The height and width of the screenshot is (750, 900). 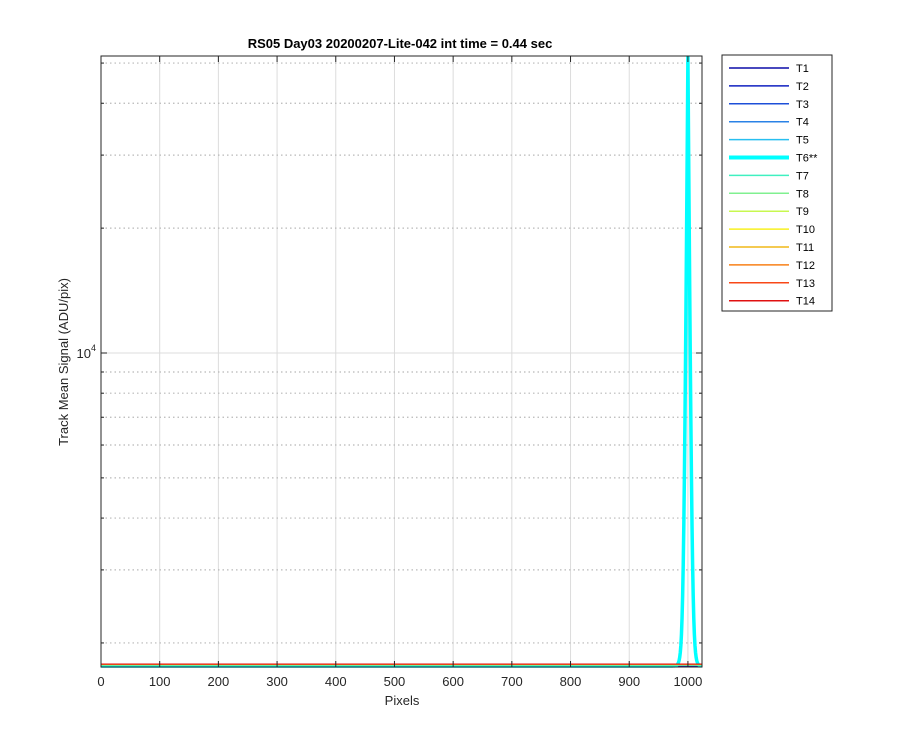 I want to click on legend: T1 T2 T3 T4 T5 T6** T7 T8 T9 T10 T11 T12 T13 T14, so click(x=777, y=183).